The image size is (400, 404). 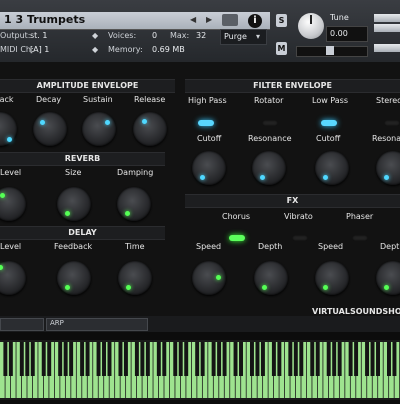 What do you see at coordinates (330, 50) in the screenshot?
I see `pan-slider-handle` at bounding box center [330, 50].